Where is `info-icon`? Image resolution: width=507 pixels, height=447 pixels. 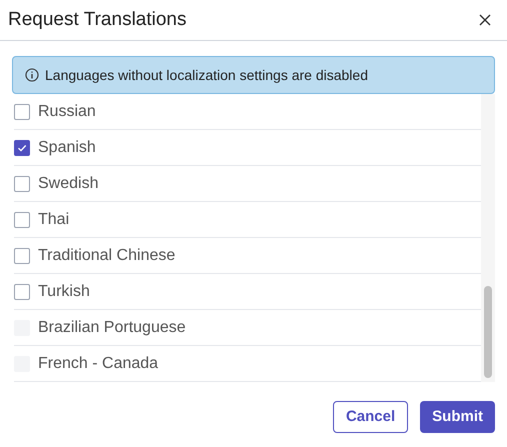 info-icon is located at coordinates (32, 75).